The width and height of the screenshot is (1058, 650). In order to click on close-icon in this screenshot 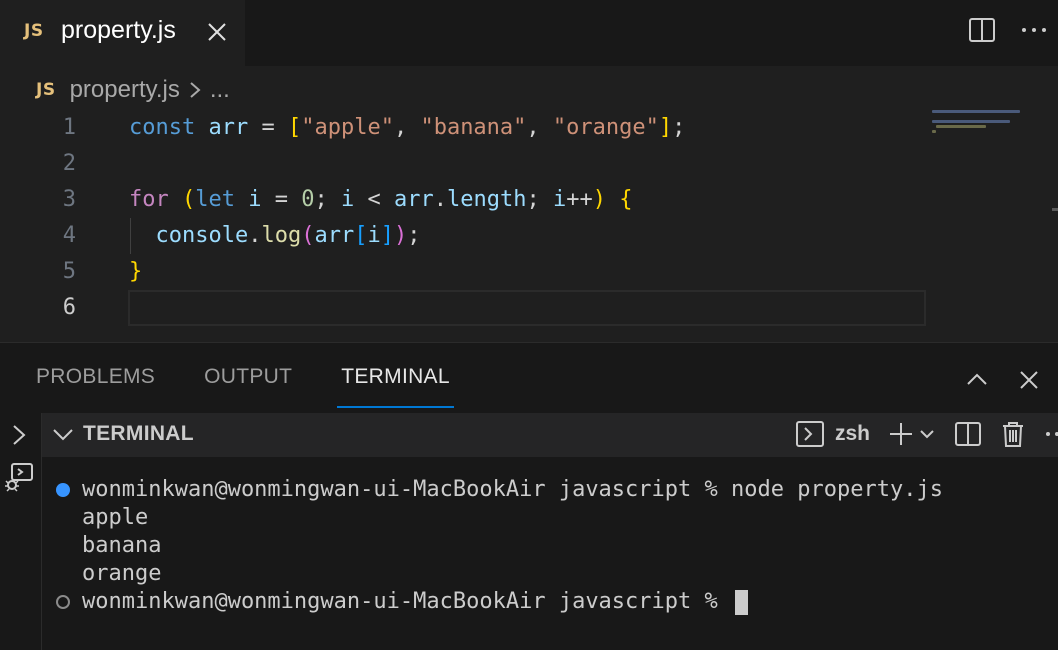, I will do `click(217, 32)`.